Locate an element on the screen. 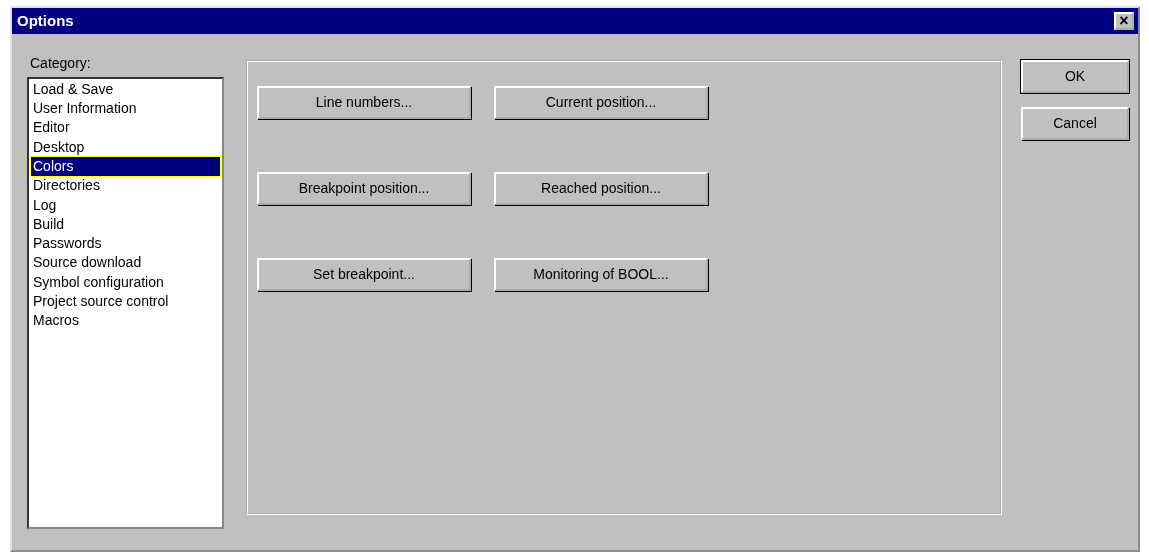  category-item: Macros is located at coordinates (125, 321).